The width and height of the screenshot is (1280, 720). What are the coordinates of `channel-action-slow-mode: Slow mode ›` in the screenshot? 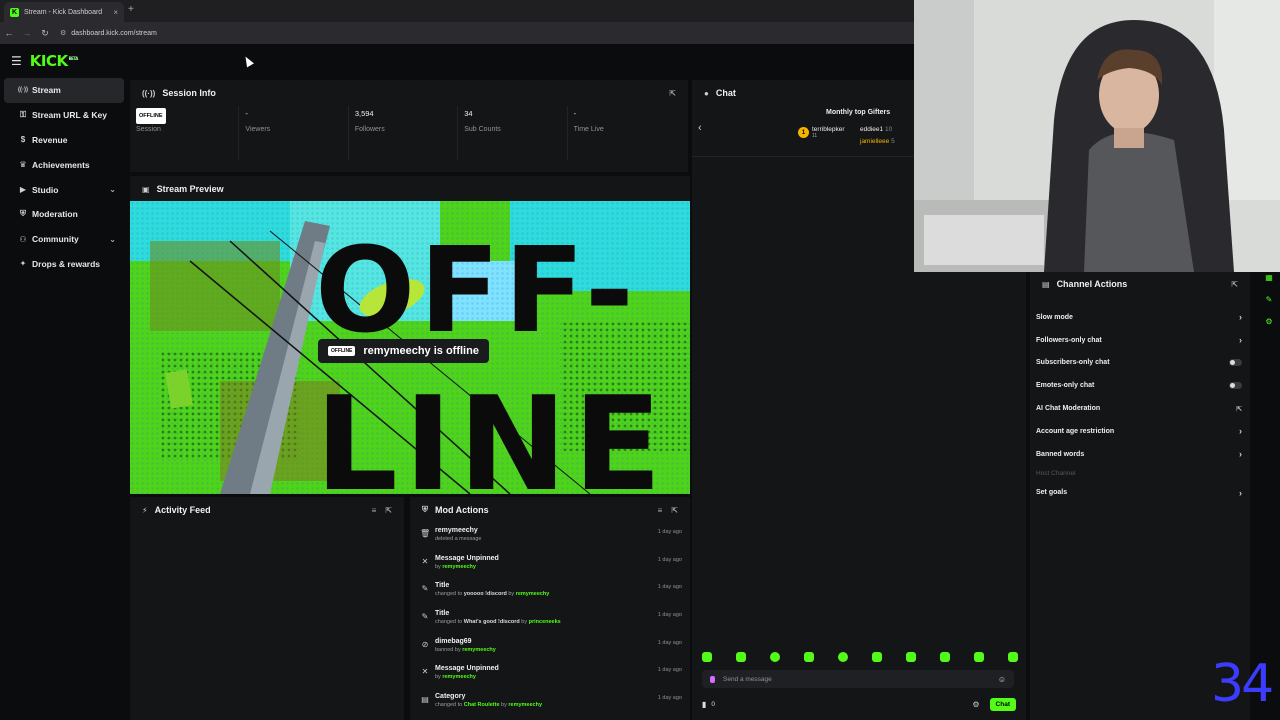 It's located at (1140, 317).